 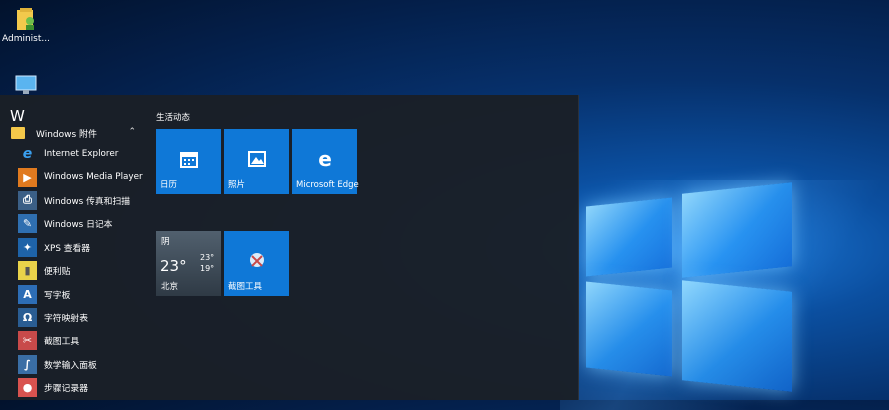 What do you see at coordinates (26, 19) in the screenshot?
I see `user-folder-icon` at bounding box center [26, 19].